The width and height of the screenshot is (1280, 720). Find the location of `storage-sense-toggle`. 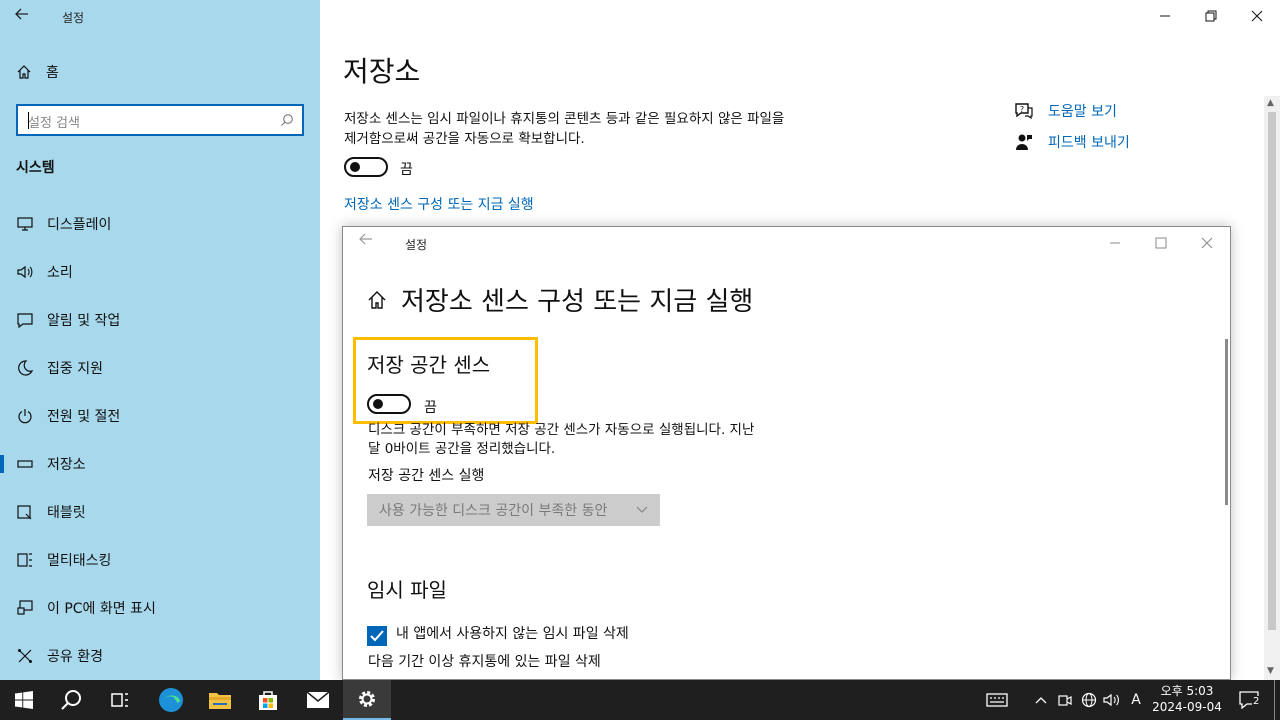

storage-sense-toggle is located at coordinates (366, 167).